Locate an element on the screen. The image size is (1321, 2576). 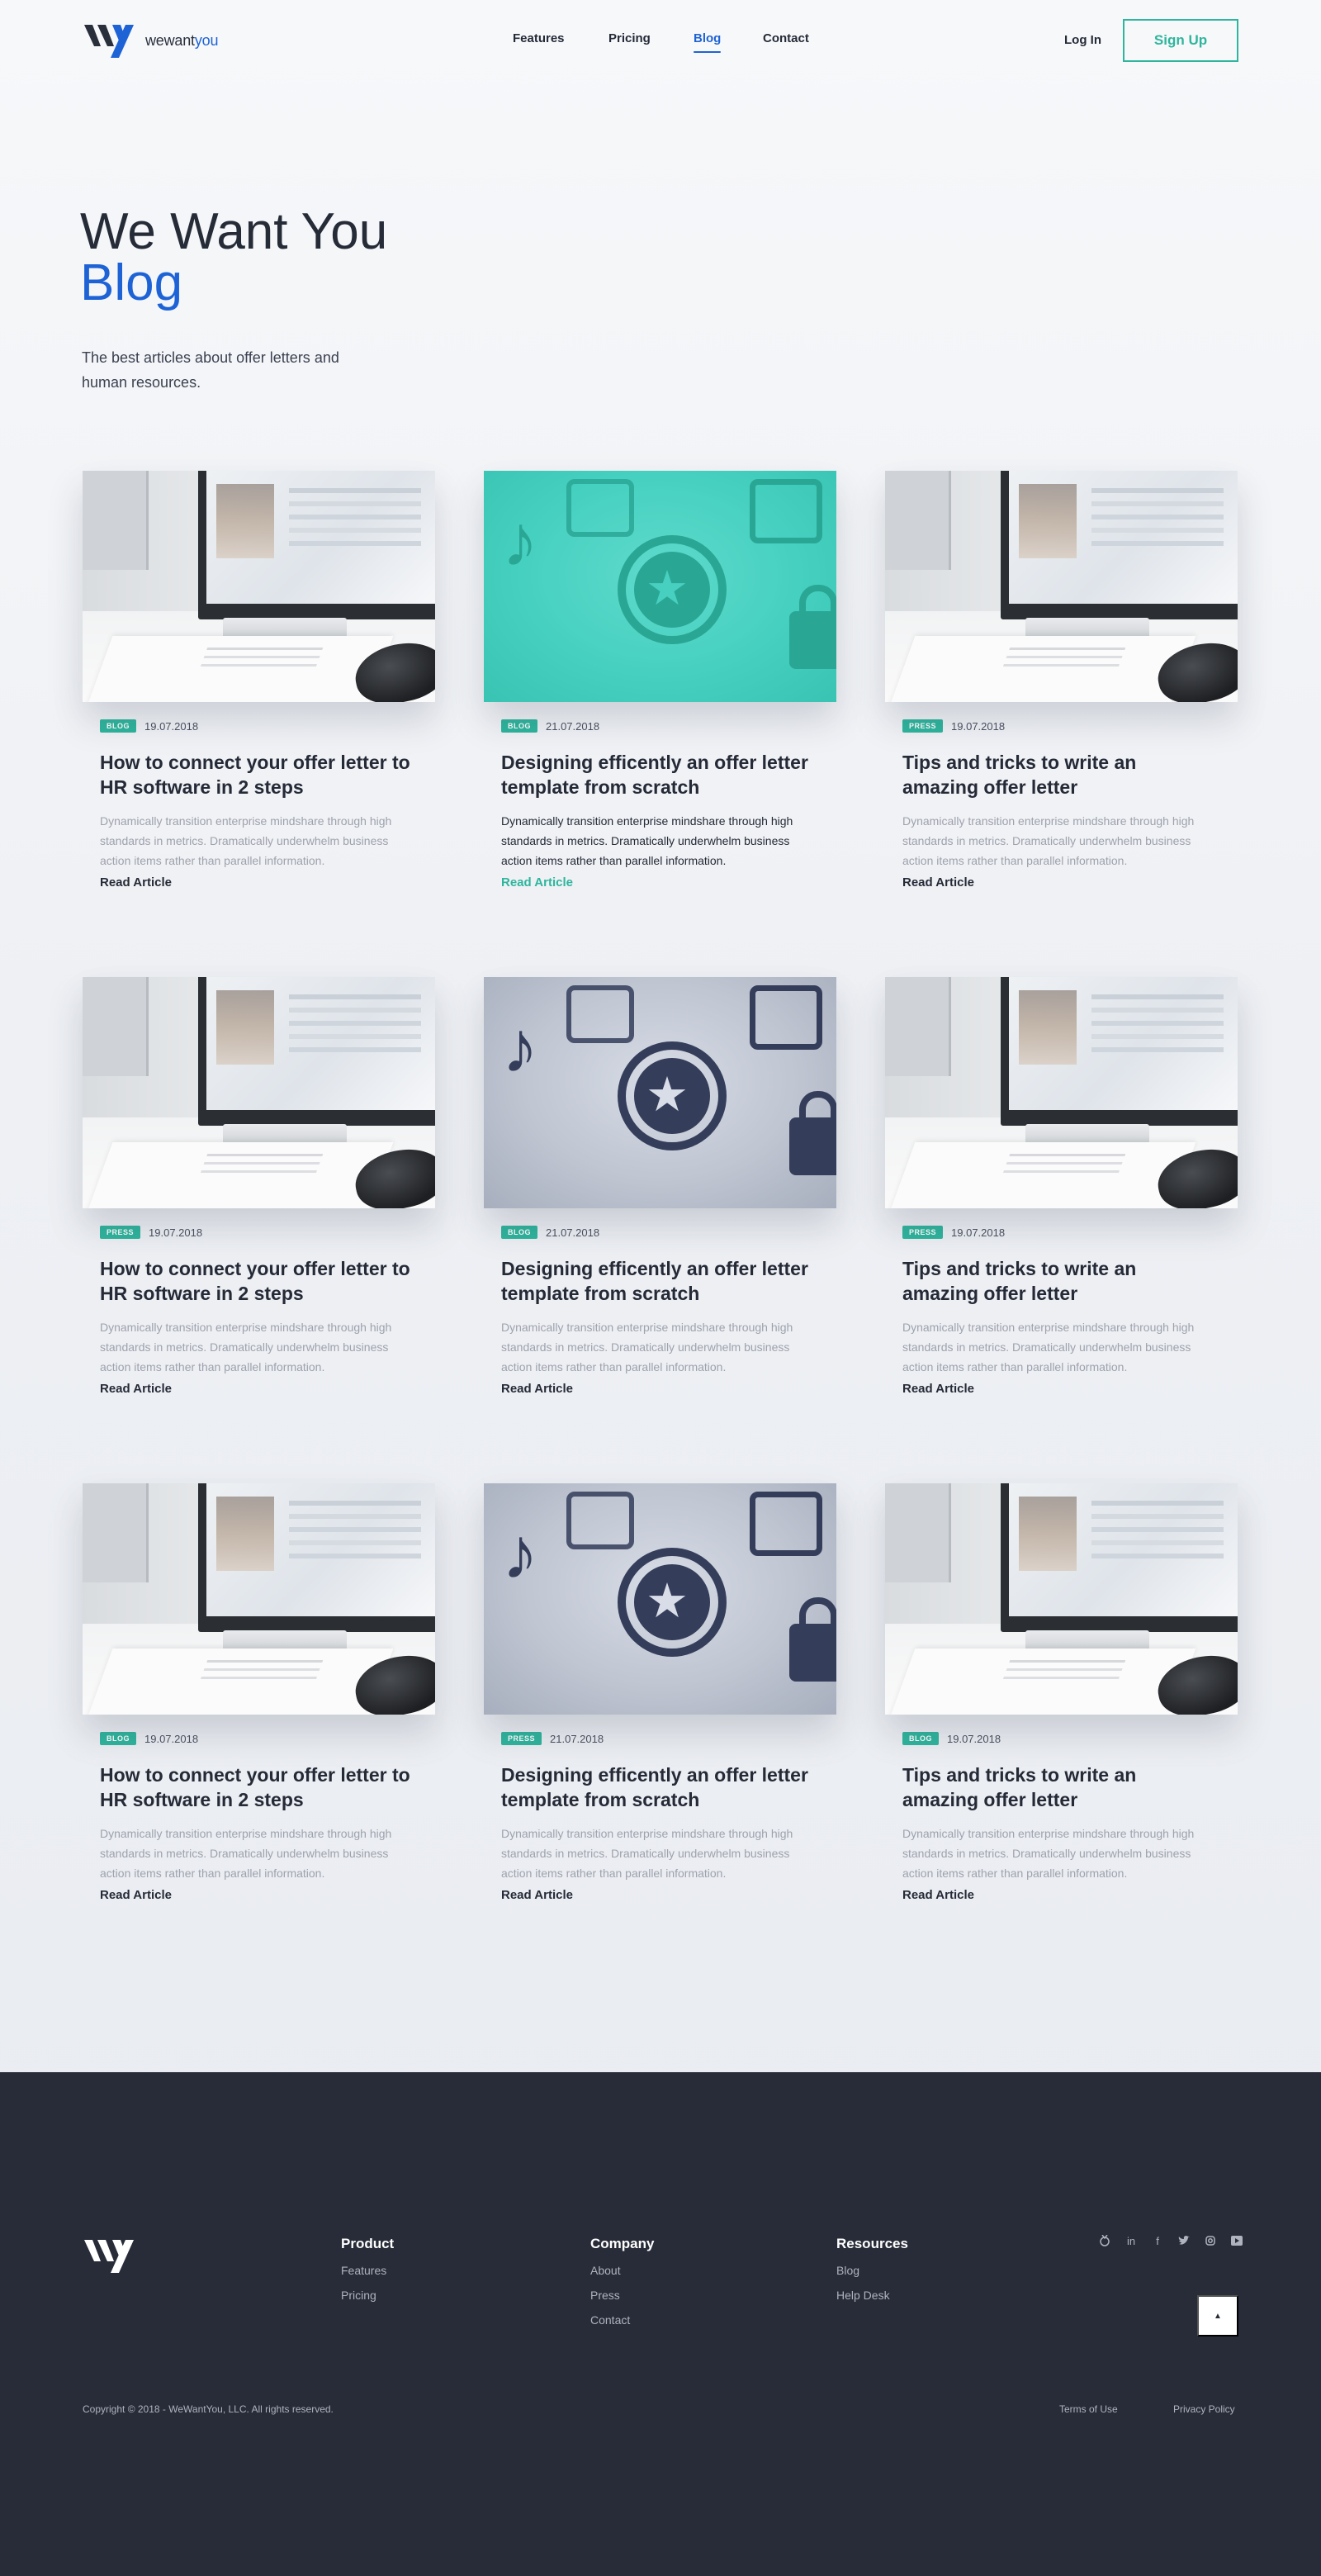
signup-button: Sign Up is located at coordinates (1180, 40).